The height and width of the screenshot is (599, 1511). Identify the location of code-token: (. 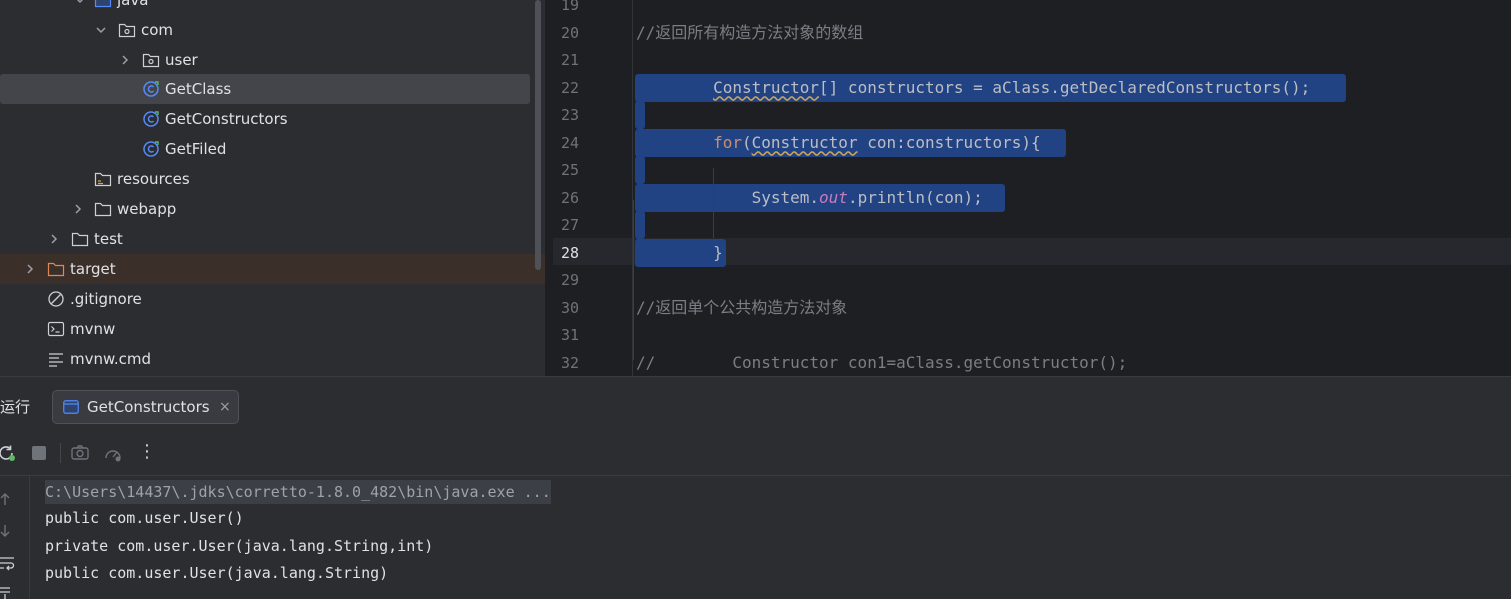
(746, 142).